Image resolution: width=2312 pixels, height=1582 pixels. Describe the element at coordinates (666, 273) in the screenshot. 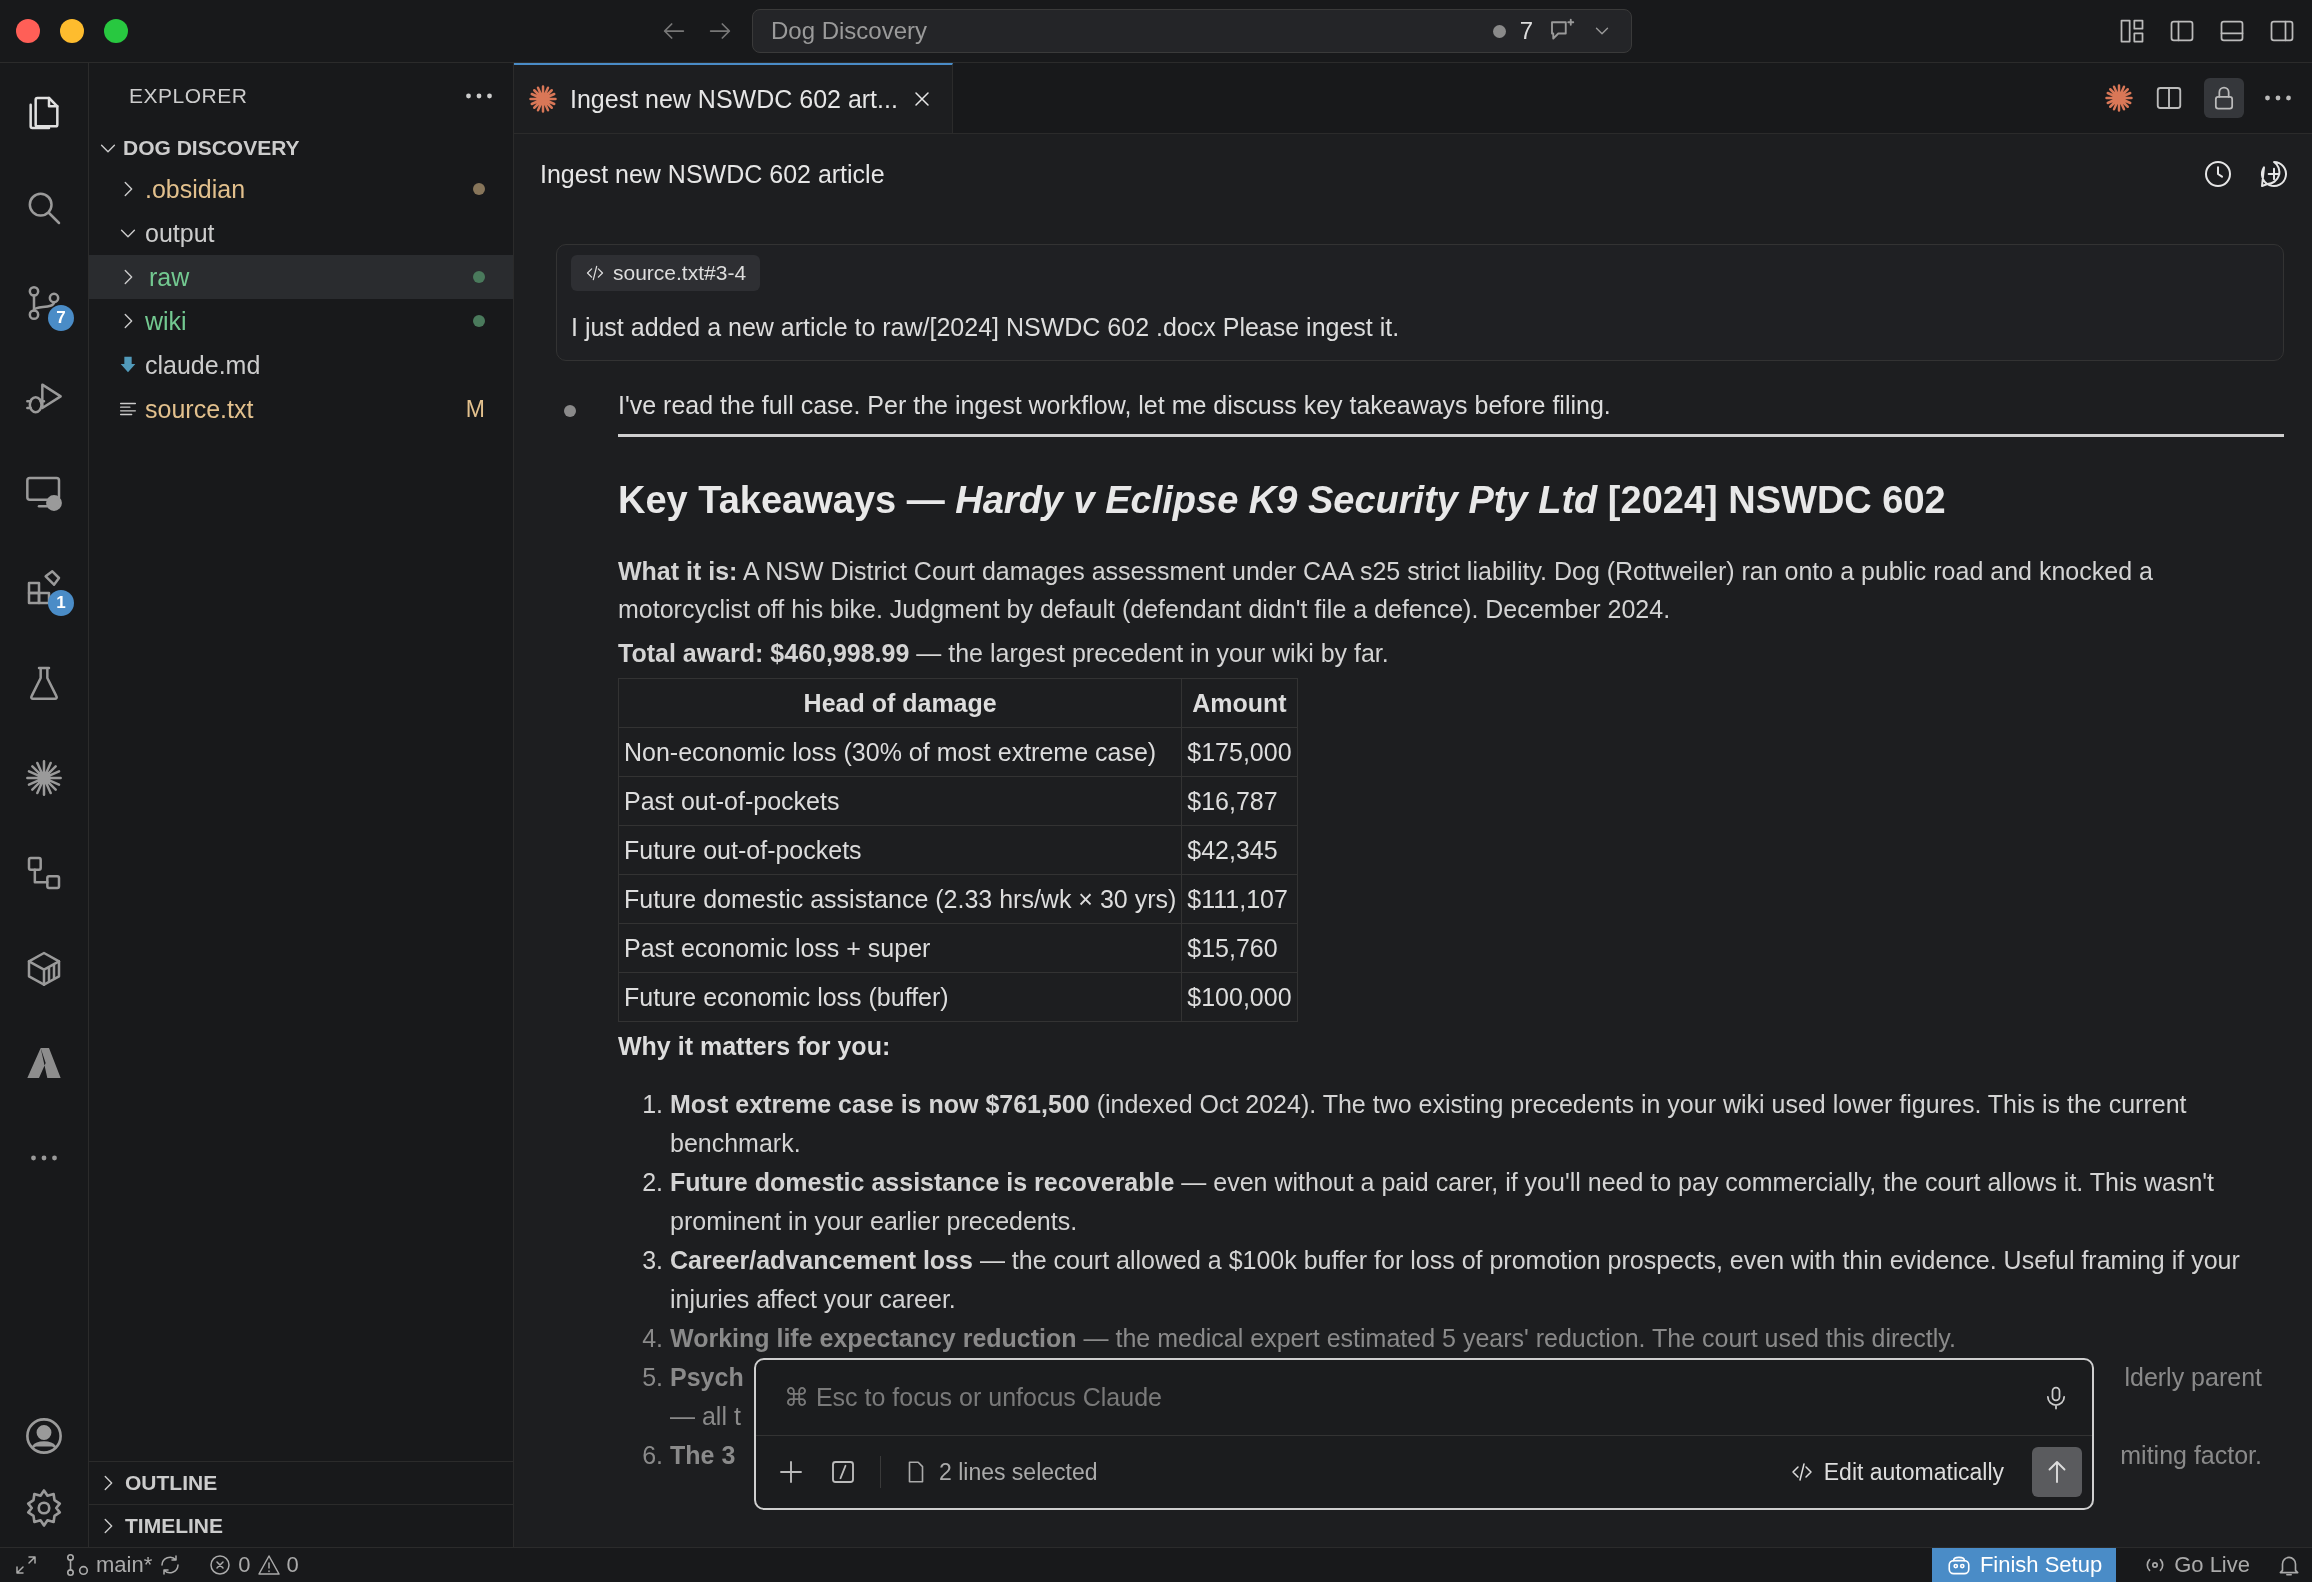

I see `file-attachment: source.txt#3-4` at that location.